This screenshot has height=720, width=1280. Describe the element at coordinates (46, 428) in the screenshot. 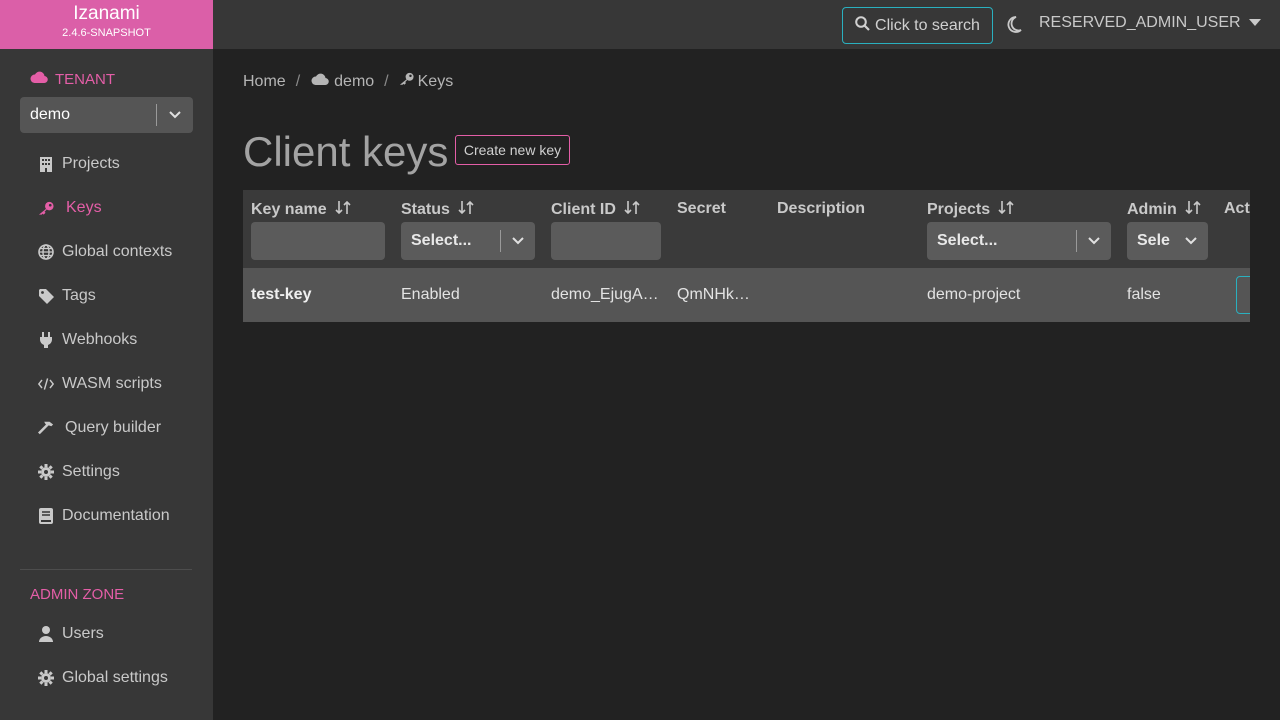

I see `hammer-icon` at that location.